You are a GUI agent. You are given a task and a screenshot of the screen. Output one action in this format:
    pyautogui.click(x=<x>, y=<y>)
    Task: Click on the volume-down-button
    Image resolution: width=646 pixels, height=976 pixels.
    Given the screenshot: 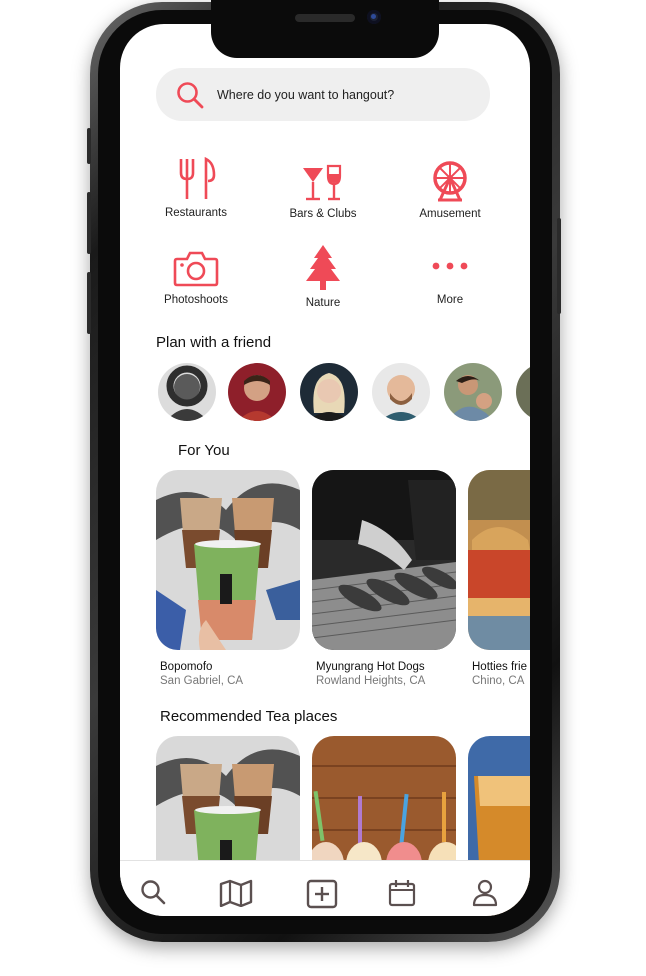 What is the action you would take?
    pyautogui.click(x=89, y=303)
    